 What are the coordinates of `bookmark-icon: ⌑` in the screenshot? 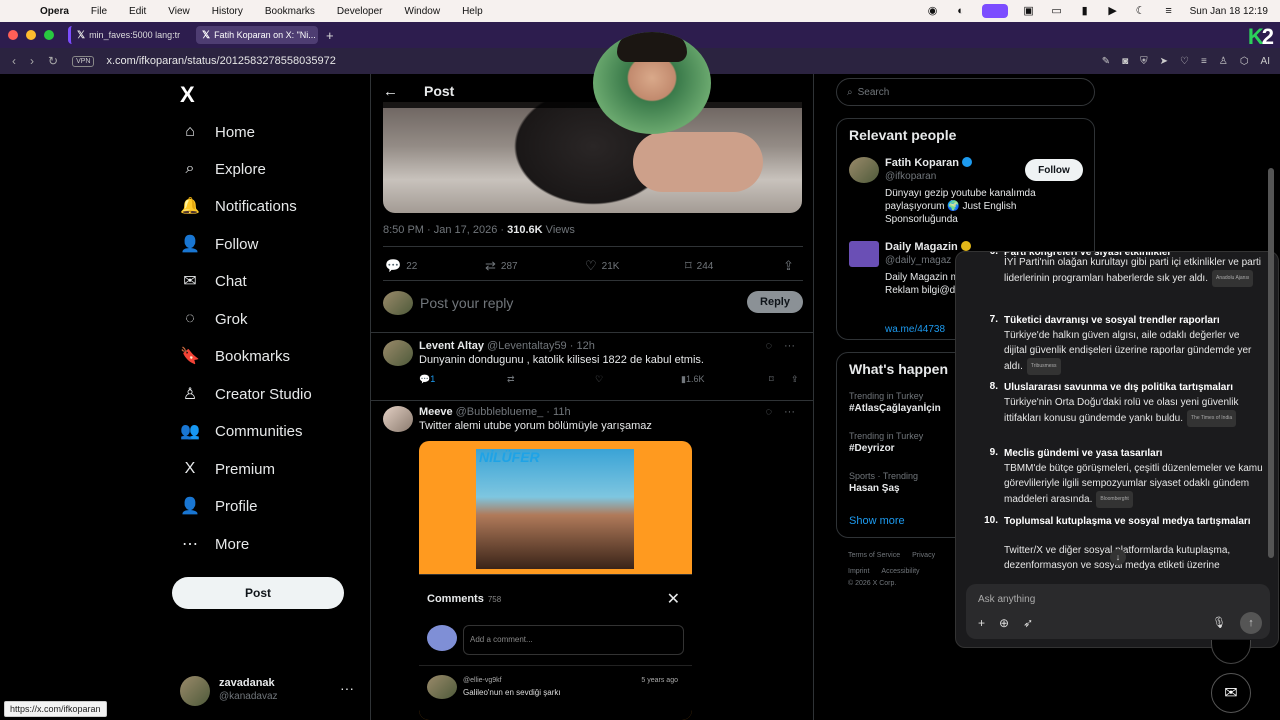 It's located at (771, 379).